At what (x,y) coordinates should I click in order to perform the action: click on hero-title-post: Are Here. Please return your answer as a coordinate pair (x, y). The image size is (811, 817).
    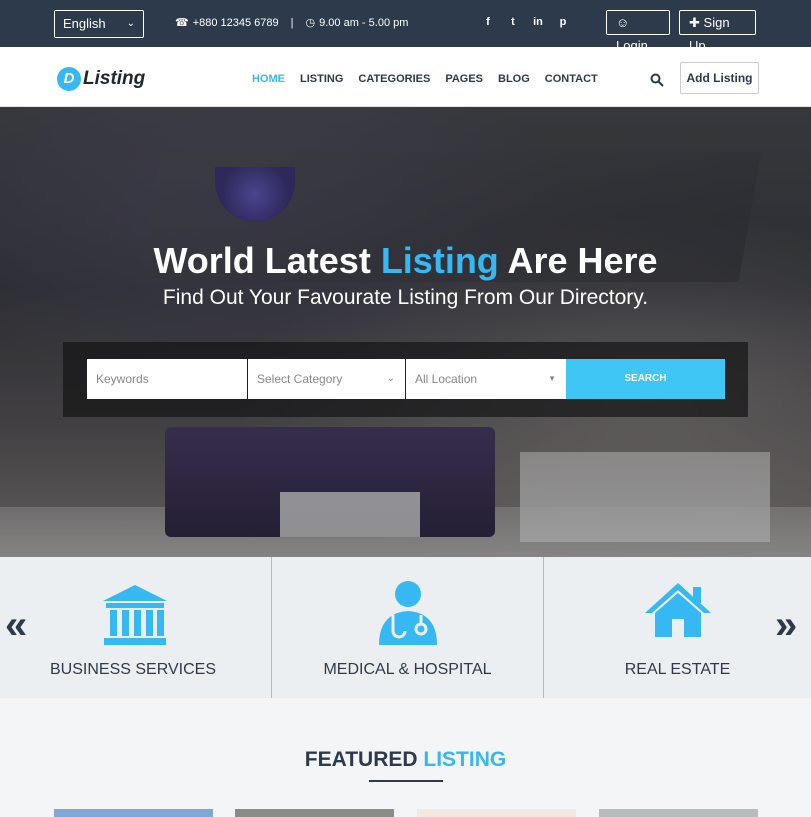
    Looking at the image, I should click on (578, 260).